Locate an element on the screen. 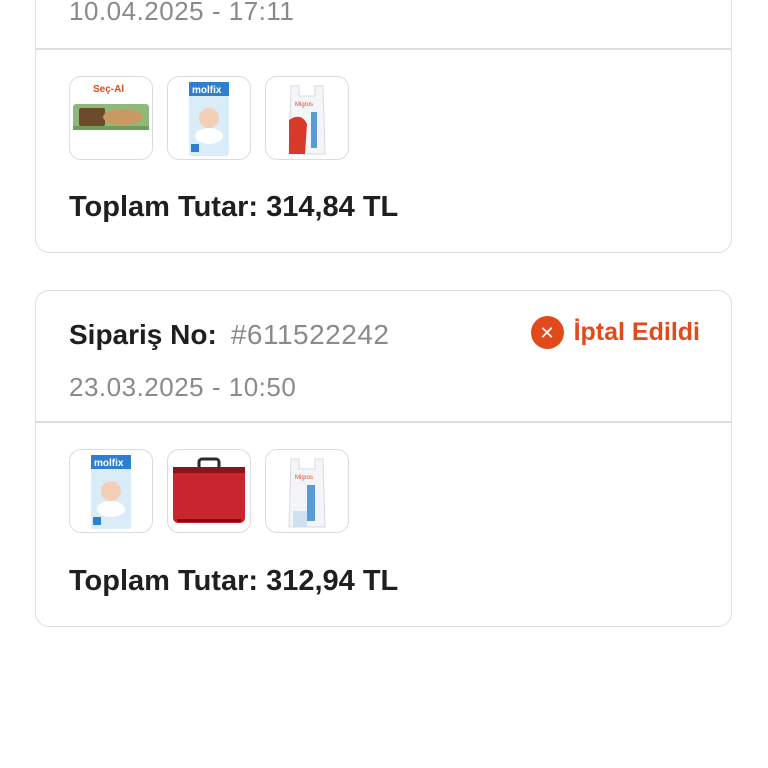 This screenshot has height=768, width=768. order-header: Sipariş No: #611522242 is located at coordinates (229, 335).